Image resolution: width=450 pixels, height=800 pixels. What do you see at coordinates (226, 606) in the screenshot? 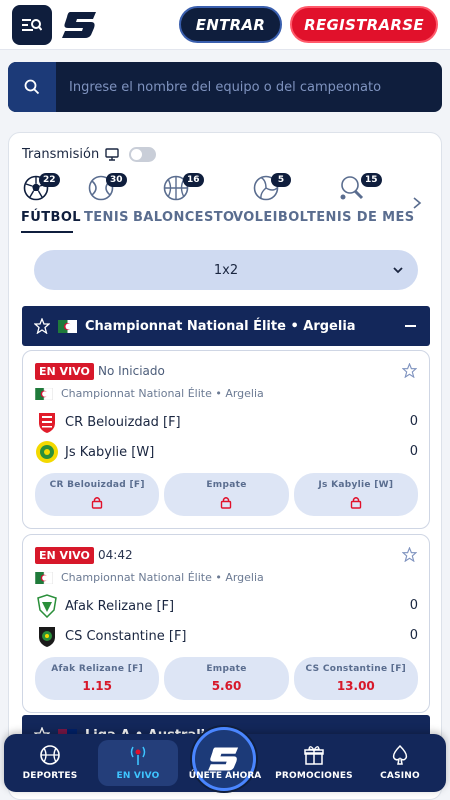
I see `home-team-row: Afak Relizane [F] 0` at bounding box center [226, 606].